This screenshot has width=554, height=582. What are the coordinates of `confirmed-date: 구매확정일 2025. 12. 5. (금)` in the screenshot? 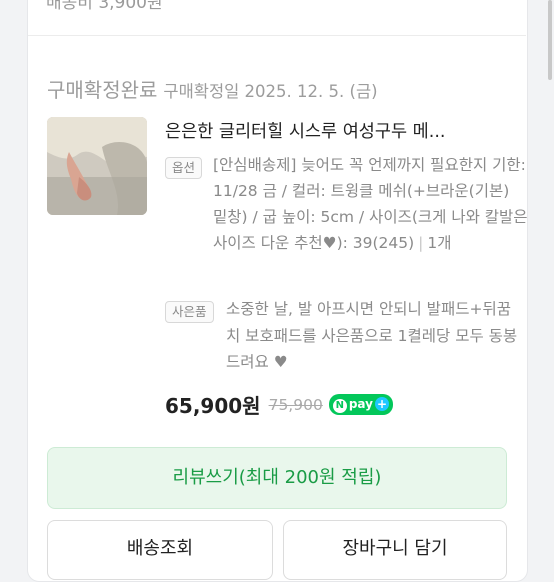 It's located at (270, 91).